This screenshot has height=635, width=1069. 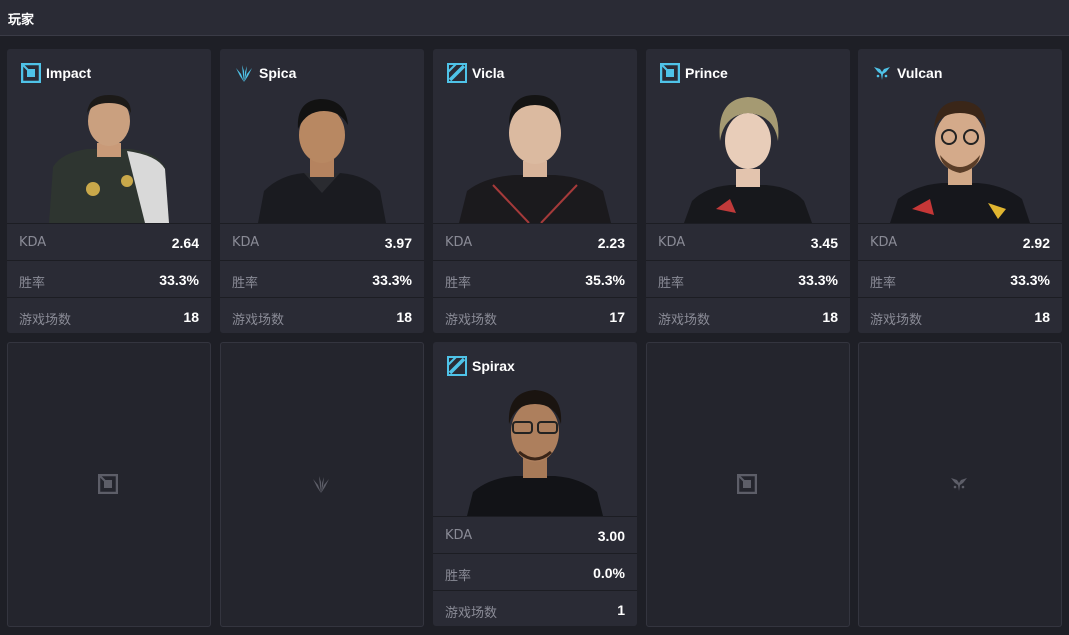 I want to click on stat-value: 2.92, so click(x=1036, y=243).